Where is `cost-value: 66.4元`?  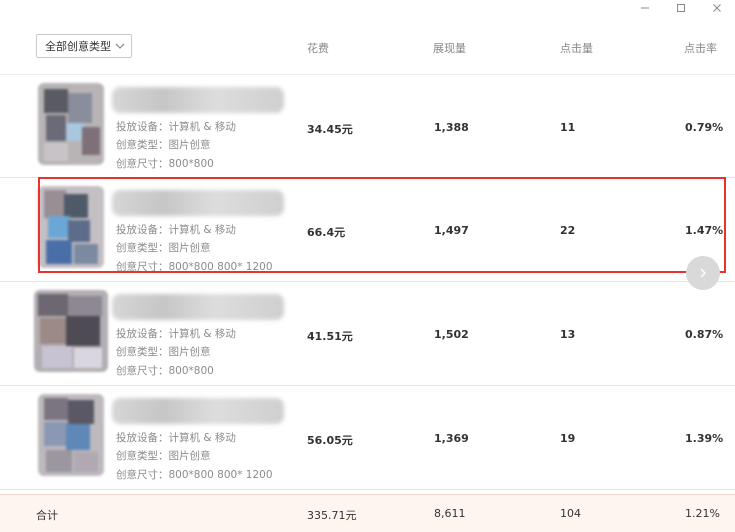 cost-value: 66.4元 is located at coordinates (326, 232).